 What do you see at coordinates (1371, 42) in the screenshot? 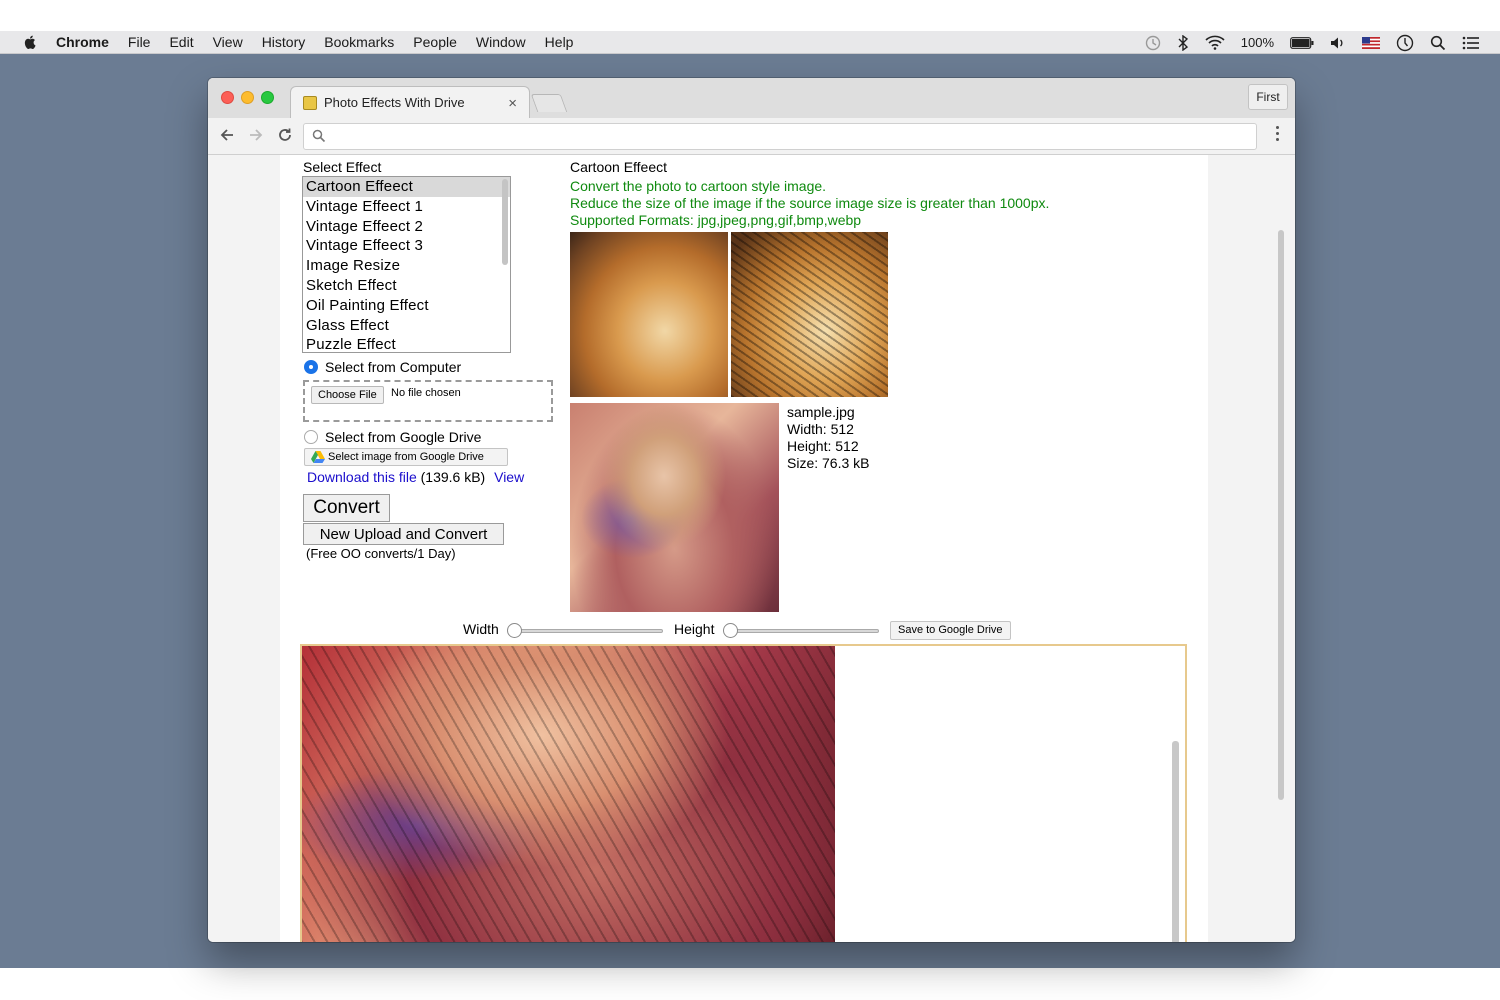
I see `us-flag-icon` at bounding box center [1371, 42].